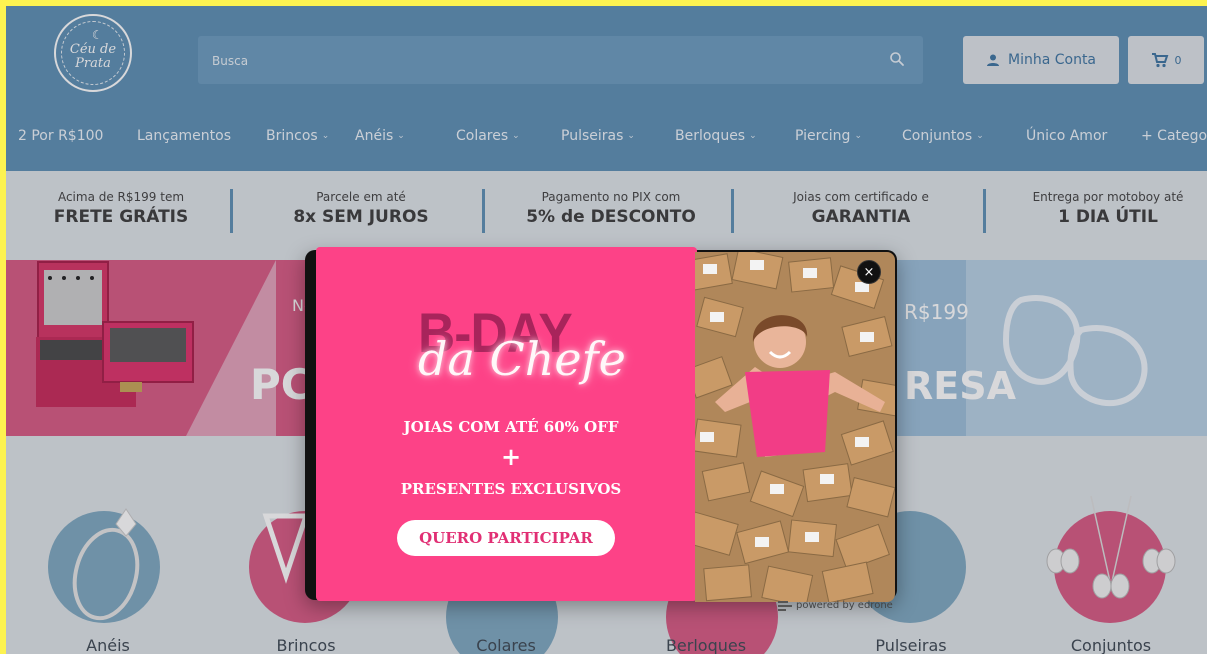 The image size is (1207, 654). Describe the element at coordinates (511, 456) in the screenshot. I see `popup-plus: +` at that location.